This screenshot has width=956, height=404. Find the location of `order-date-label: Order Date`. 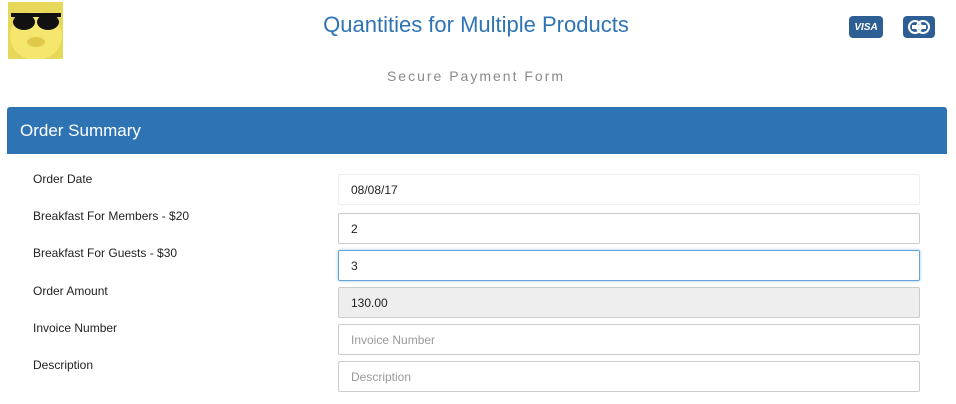

order-date-label: Order Date is located at coordinates (63, 179).